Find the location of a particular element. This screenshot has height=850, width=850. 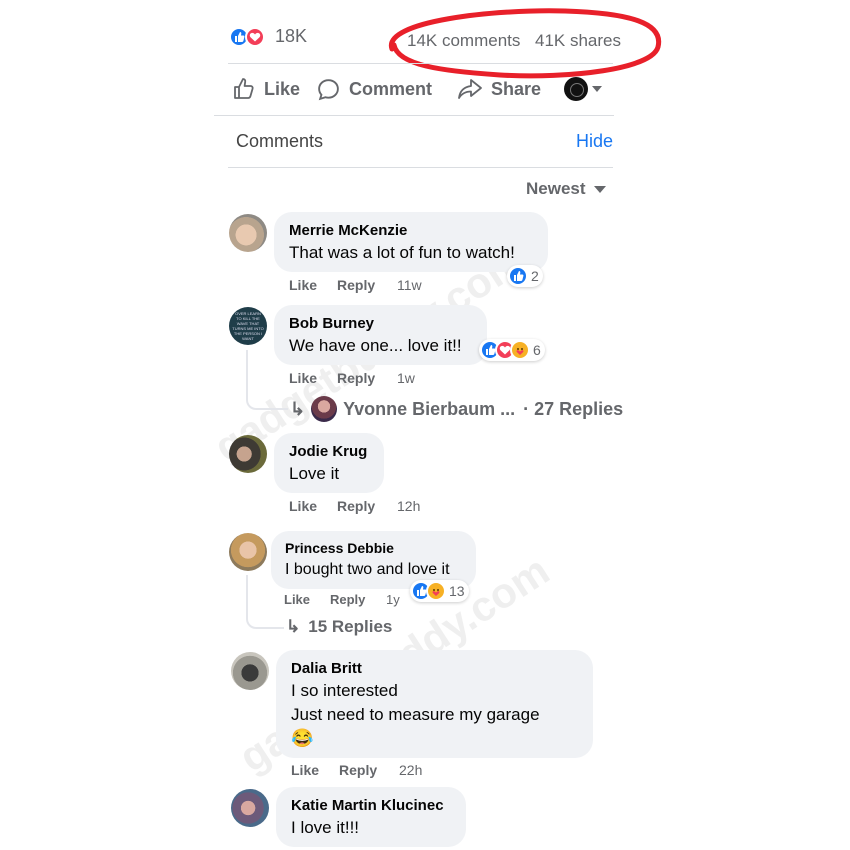

sort-dropdown: Newest is located at coordinates (566, 189).